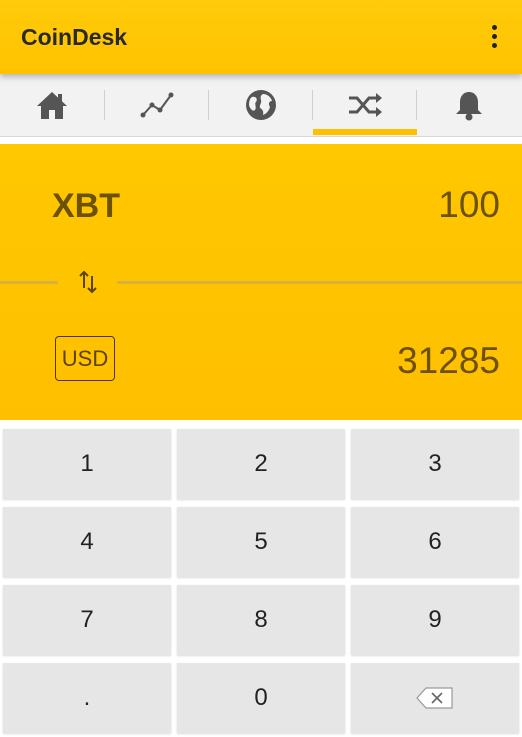 This screenshot has height=737, width=522. I want to click on key-1: 1, so click(87, 464).